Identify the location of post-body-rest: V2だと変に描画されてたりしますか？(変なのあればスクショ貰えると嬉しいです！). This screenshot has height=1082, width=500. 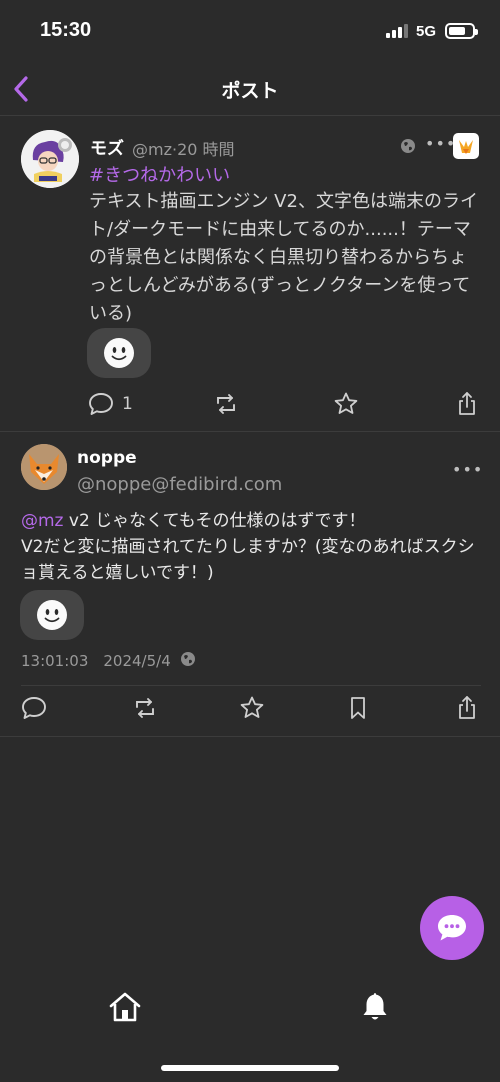
(248, 560).